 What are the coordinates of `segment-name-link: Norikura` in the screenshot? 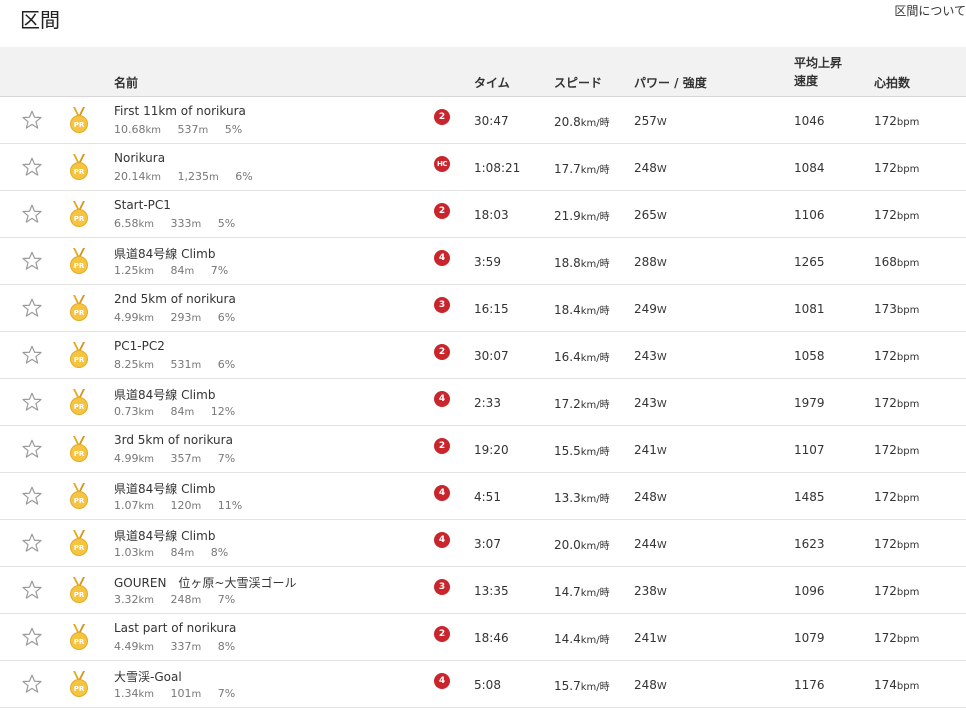 It's located at (139, 158).